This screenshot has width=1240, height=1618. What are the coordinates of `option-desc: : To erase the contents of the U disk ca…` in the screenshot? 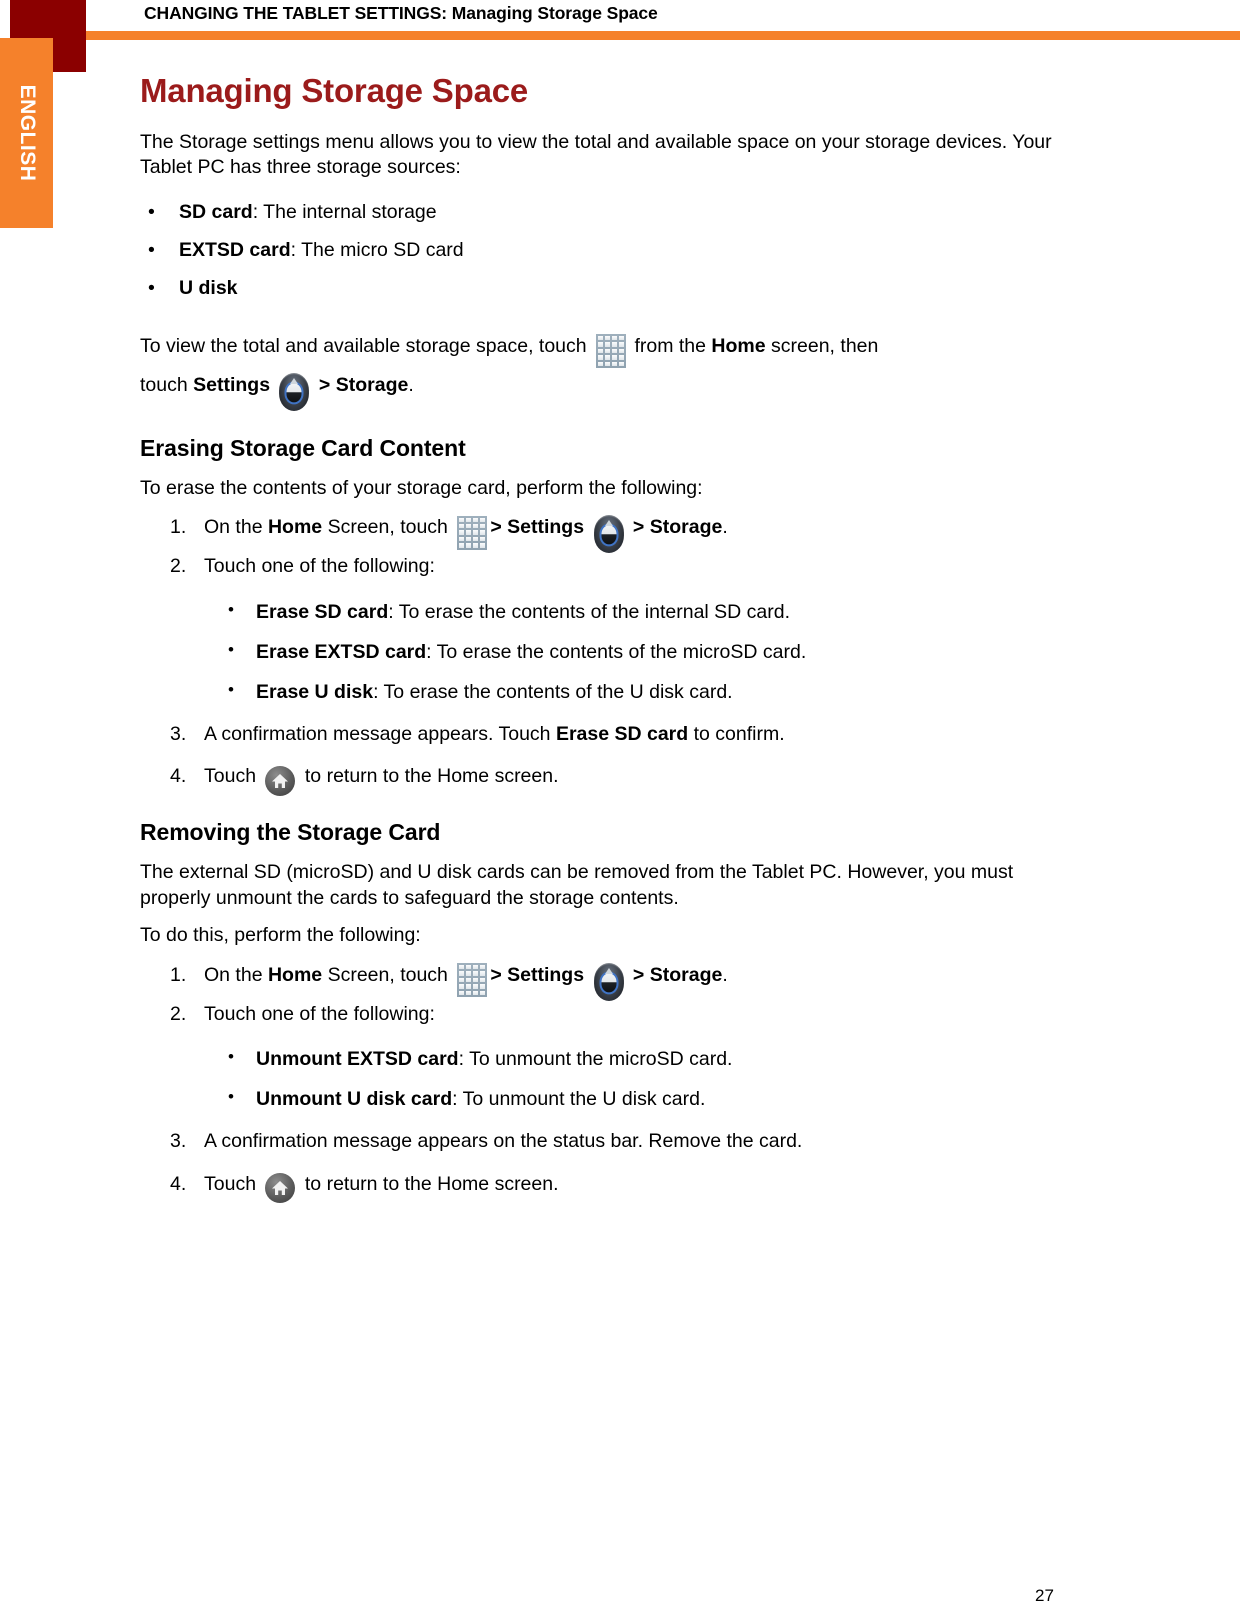 It's located at (553, 691).